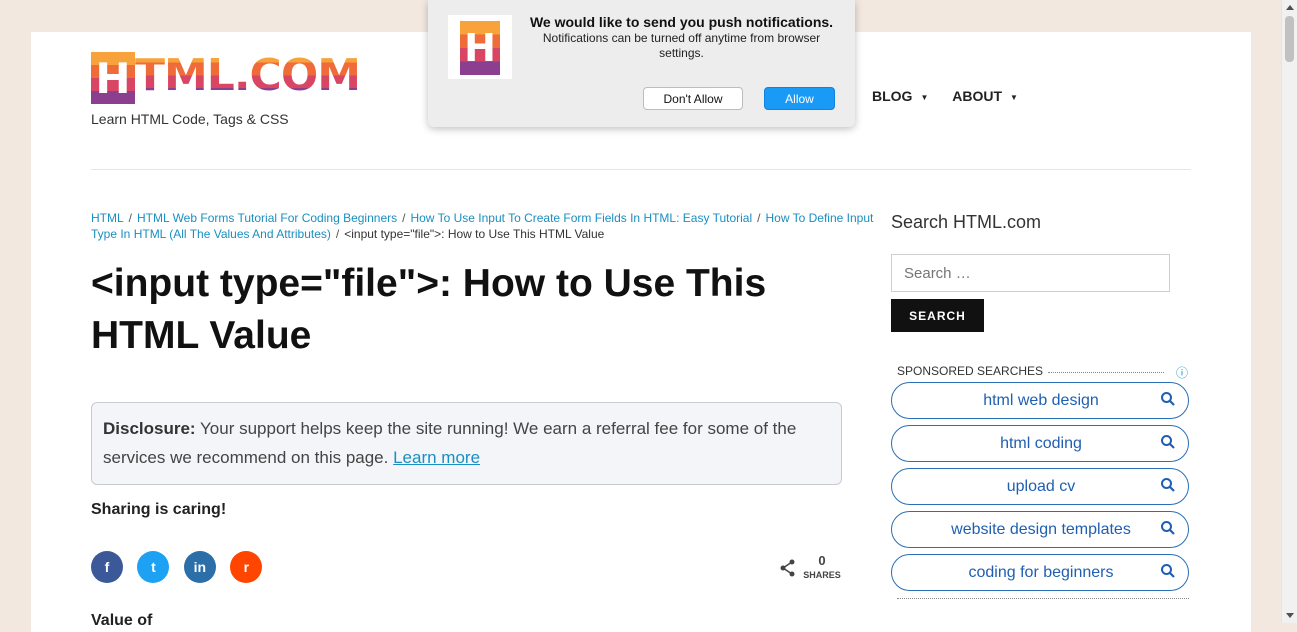 The height and width of the screenshot is (632, 1297). What do you see at coordinates (248, 75) in the screenshot?
I see `logo-text: TML.COM` at bounding box center [248, 75].